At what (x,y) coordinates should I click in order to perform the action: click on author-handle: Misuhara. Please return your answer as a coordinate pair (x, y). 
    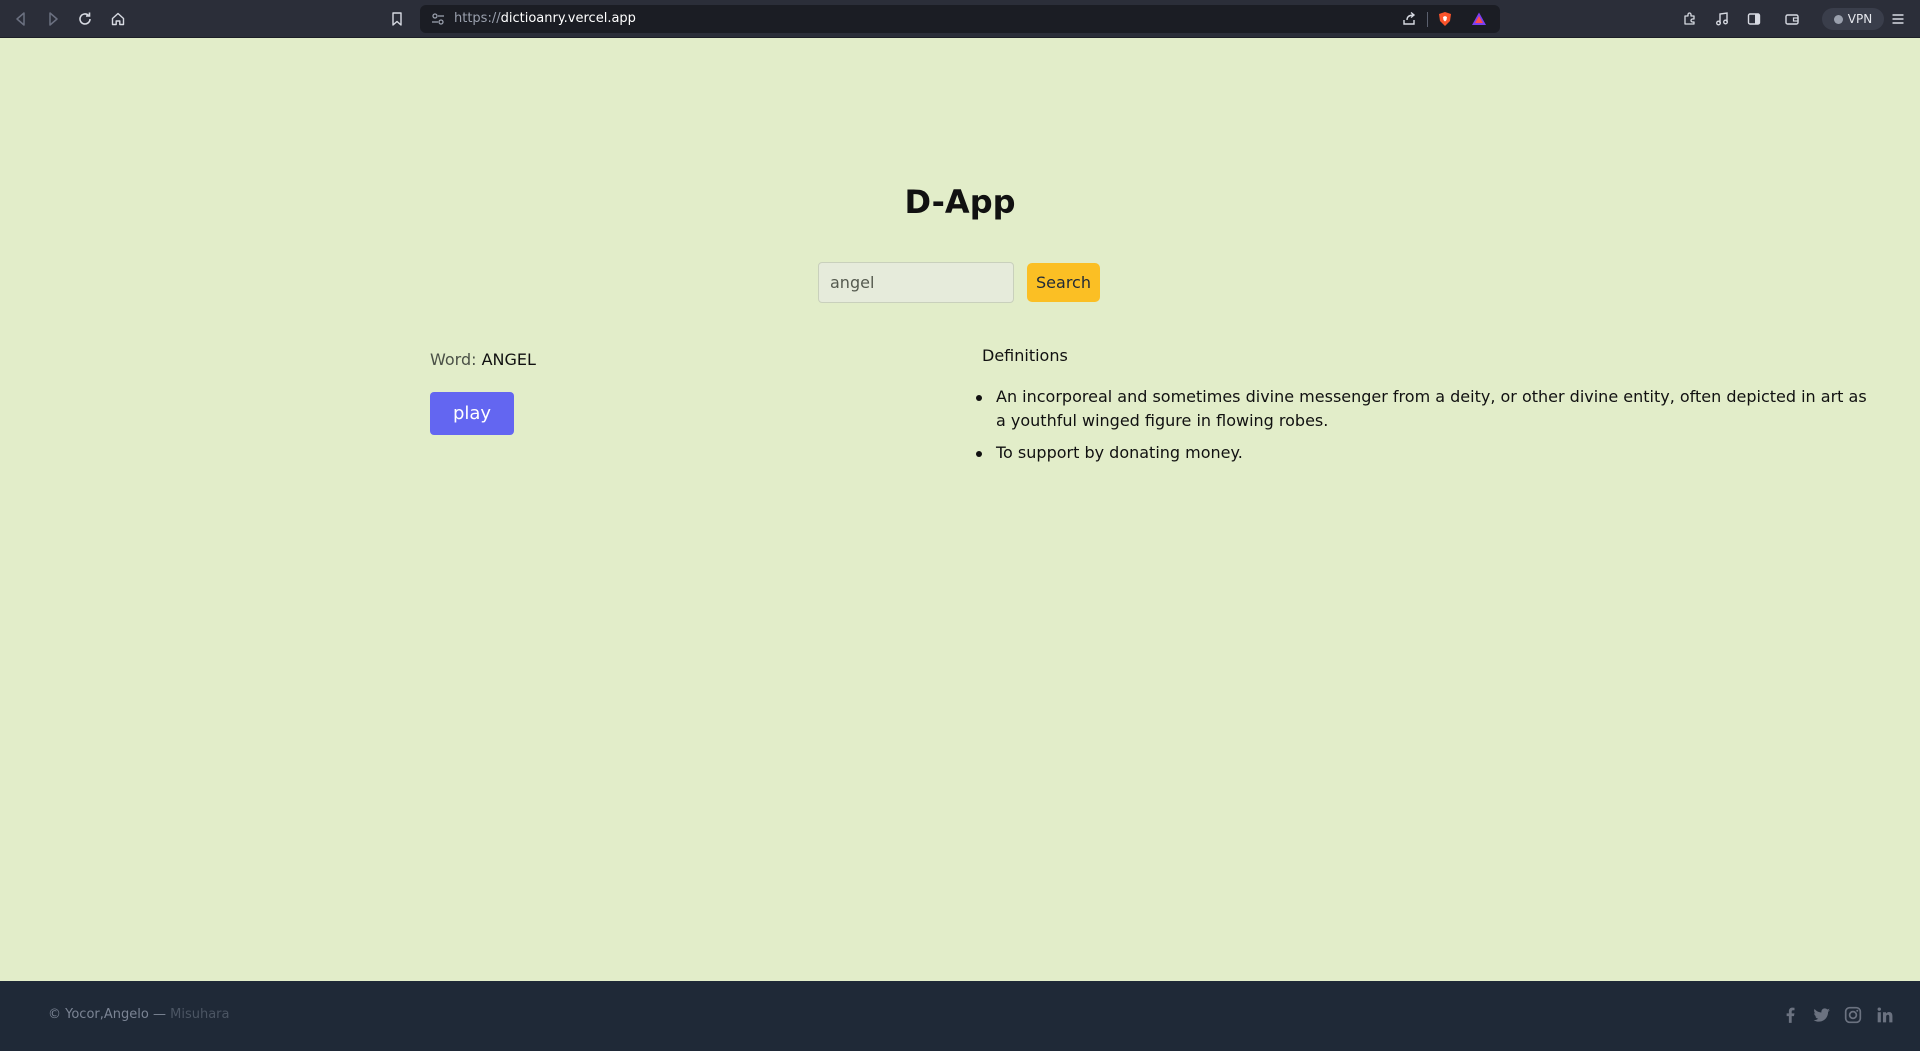
    Looking at the image, I should click on (200, 1014).